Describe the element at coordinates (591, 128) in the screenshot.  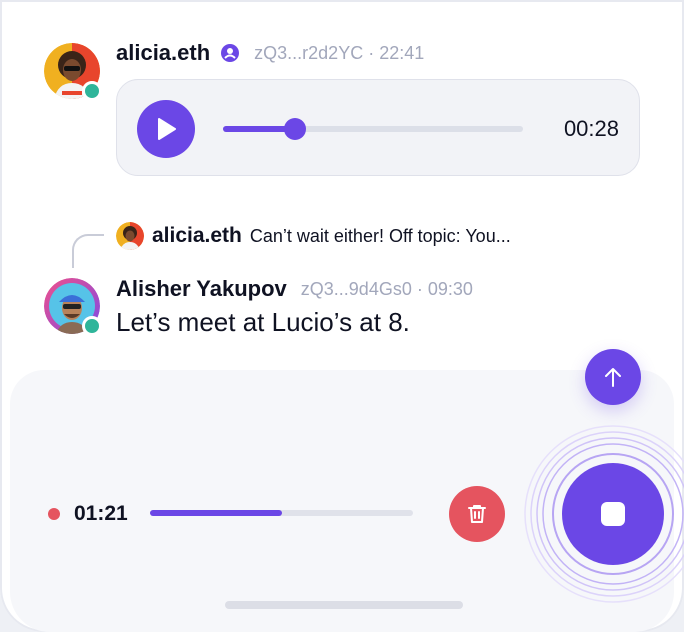
I see `audio-duration: 00:28` at that location.